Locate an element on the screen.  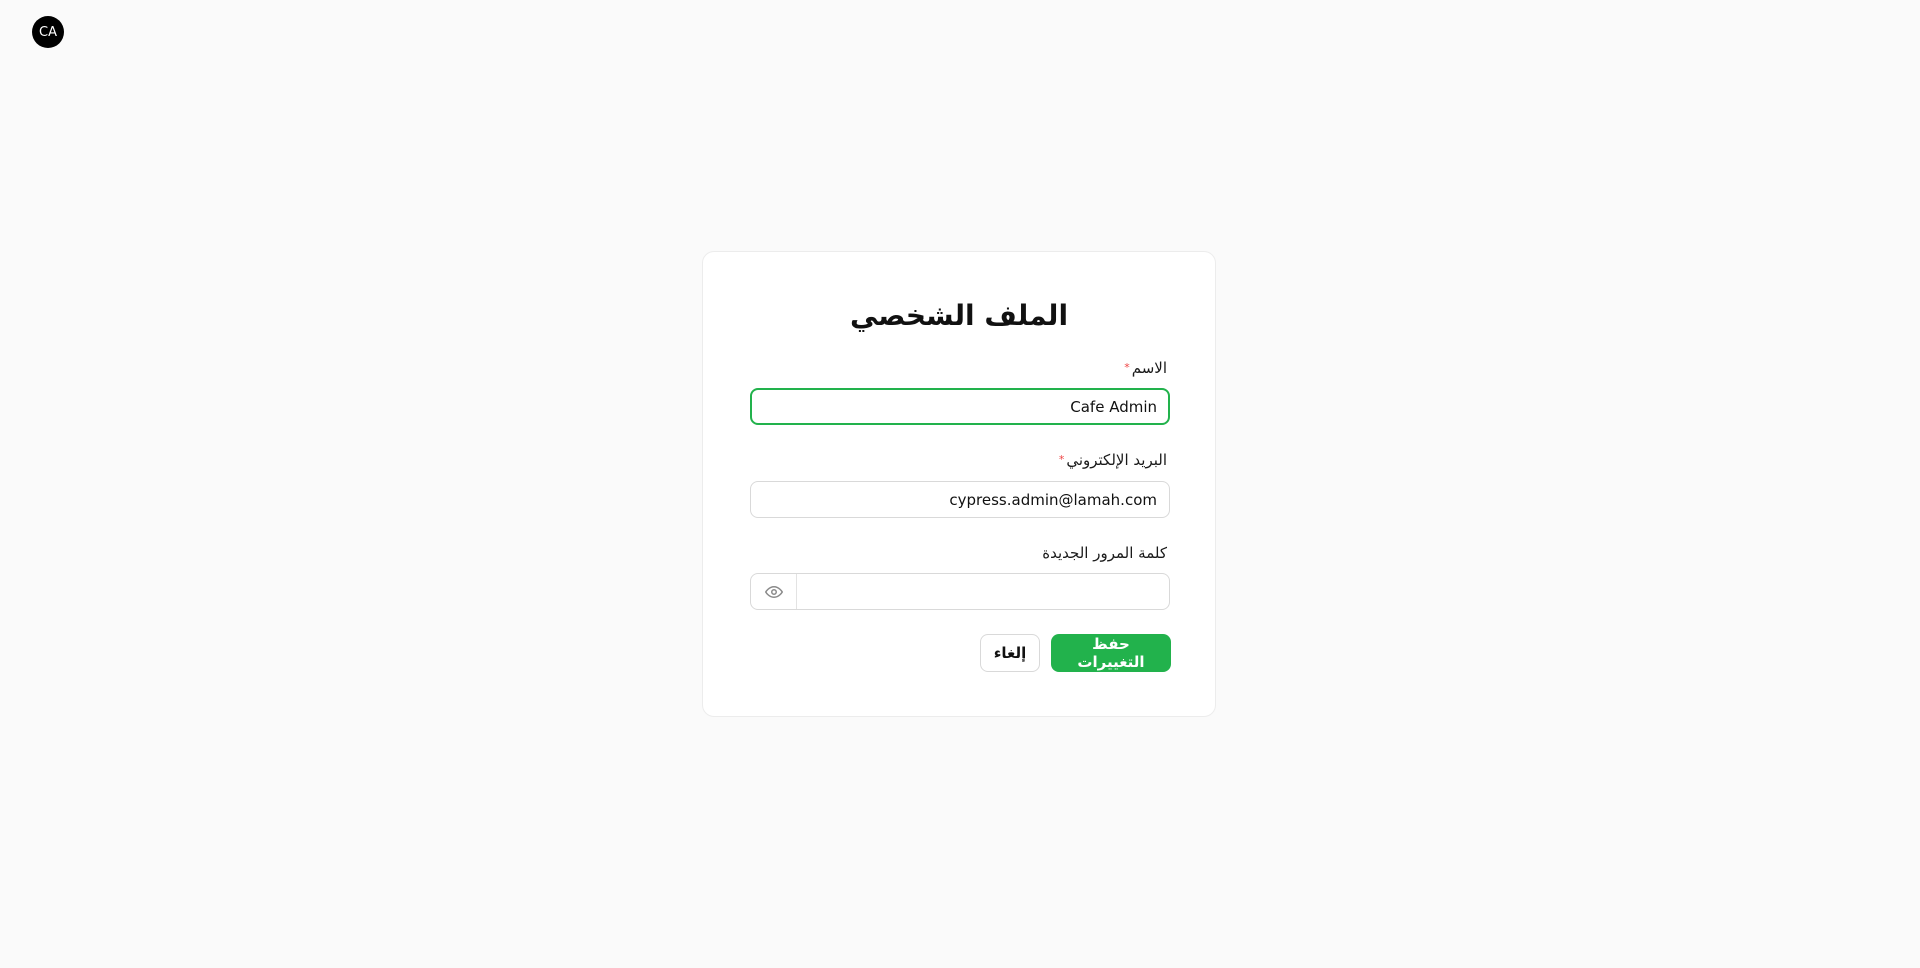
user-avatar: CA is located at coordinates (48, 32).